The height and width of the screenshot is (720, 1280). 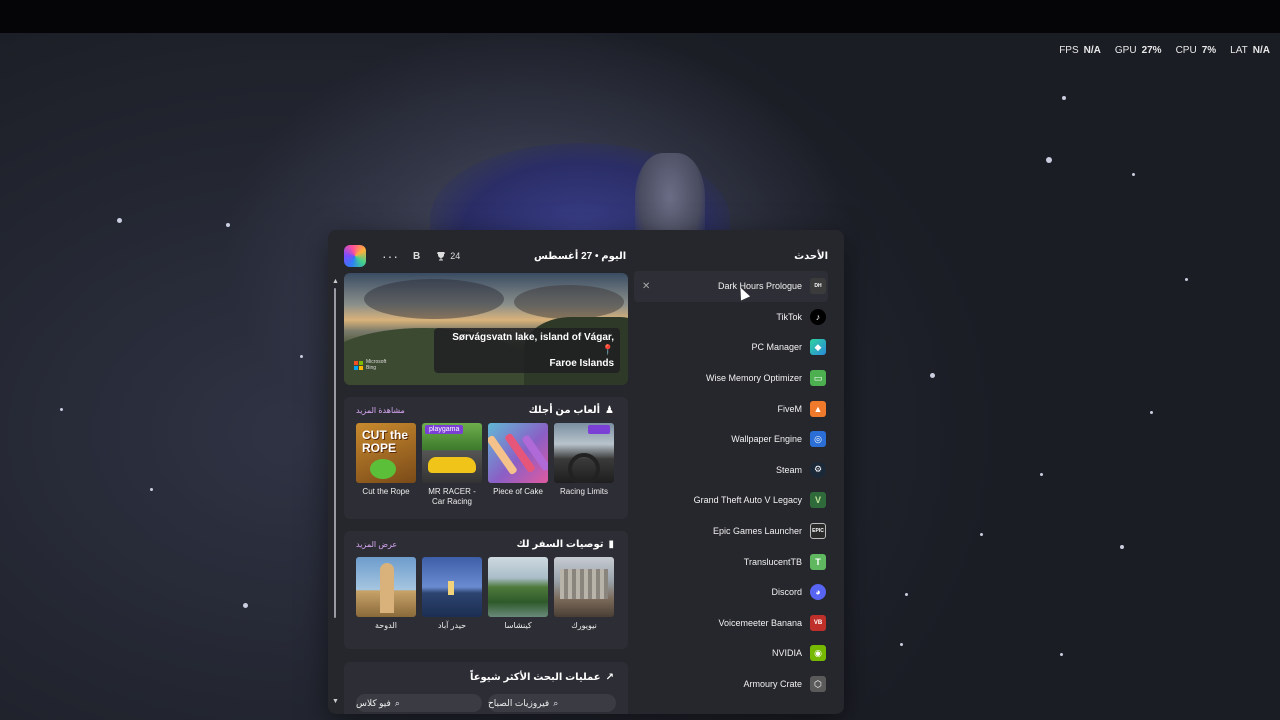 What do you see at coordinates (611, 544) in the screenshot?
I see `luggage-icon: ▮` at bounding box center [611, 544].